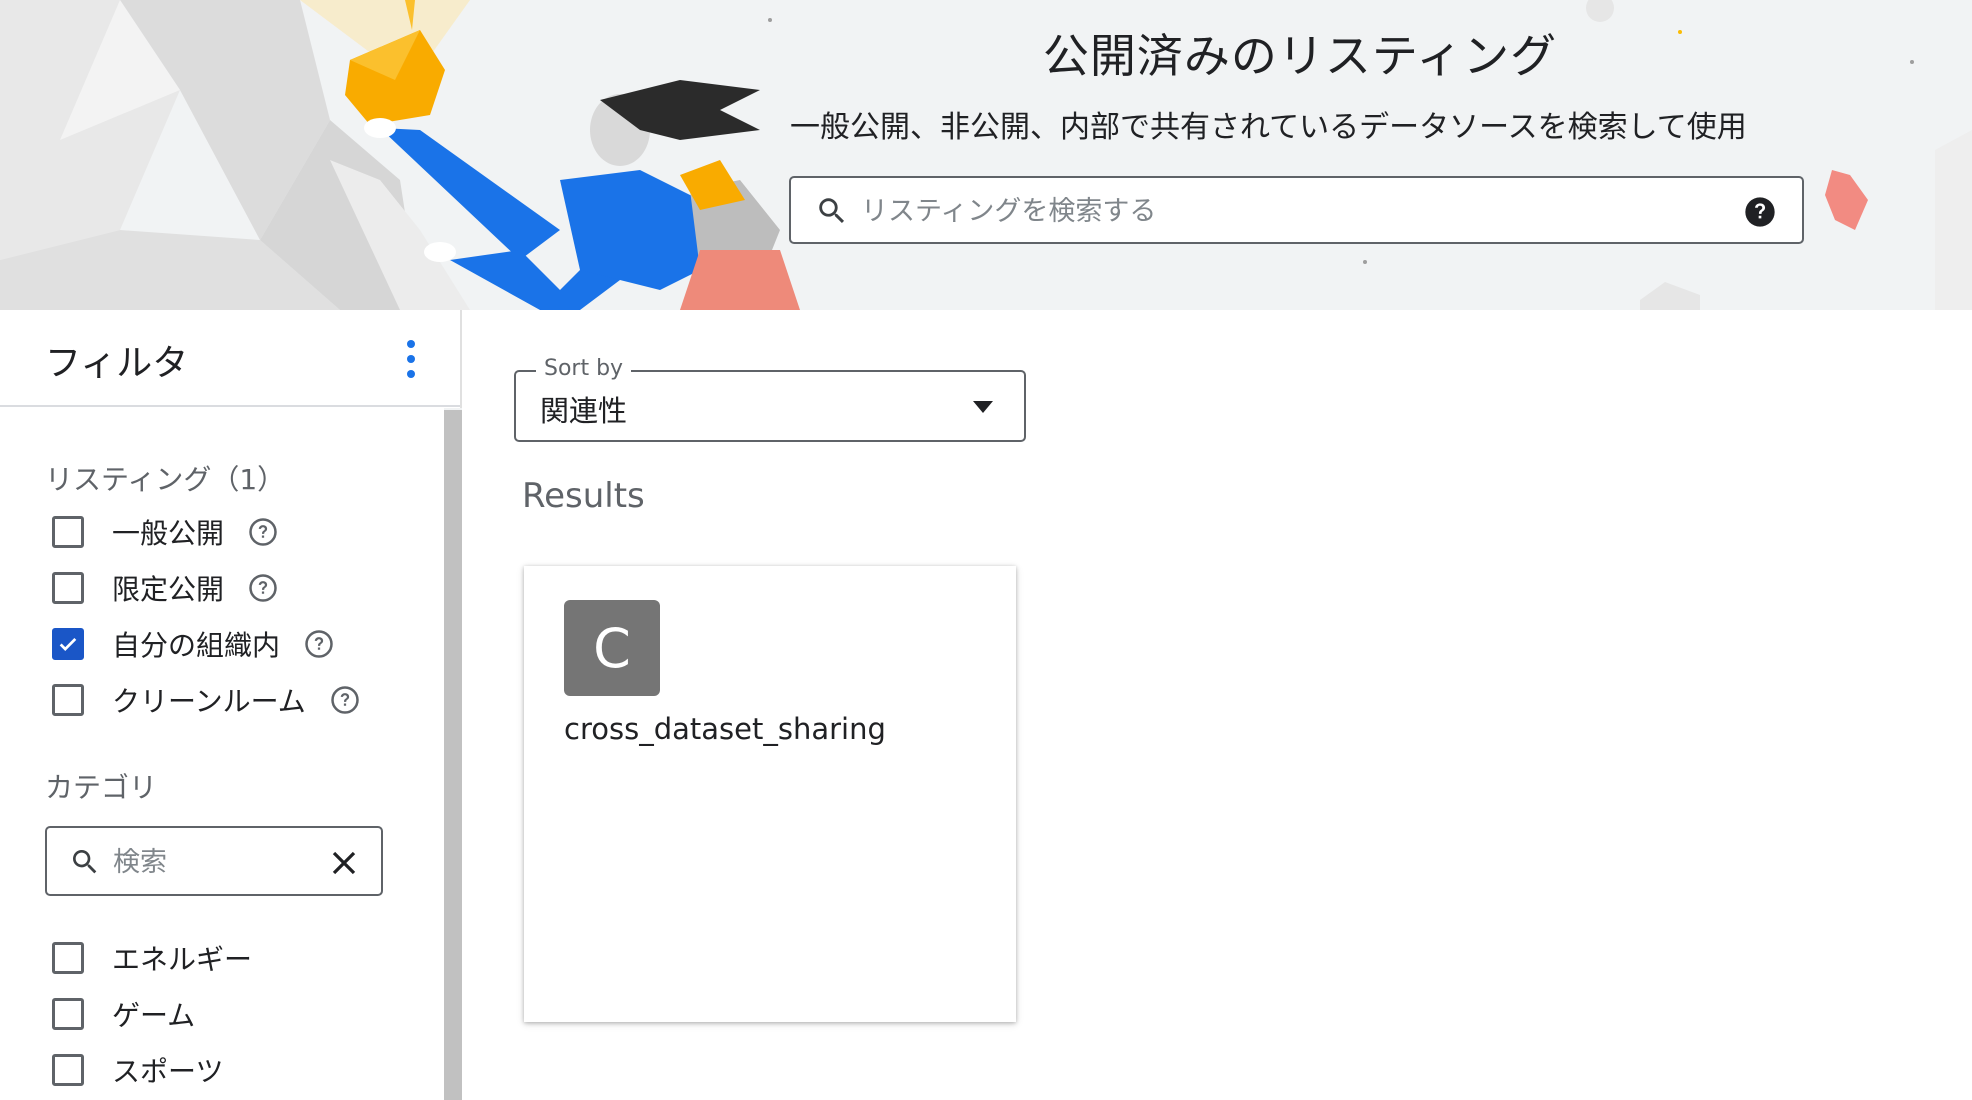 This screenshot has height=1100, width=1972. Describe the element at coordinates (1760, 212) in the screenshot. I see `help-icon` at that location.